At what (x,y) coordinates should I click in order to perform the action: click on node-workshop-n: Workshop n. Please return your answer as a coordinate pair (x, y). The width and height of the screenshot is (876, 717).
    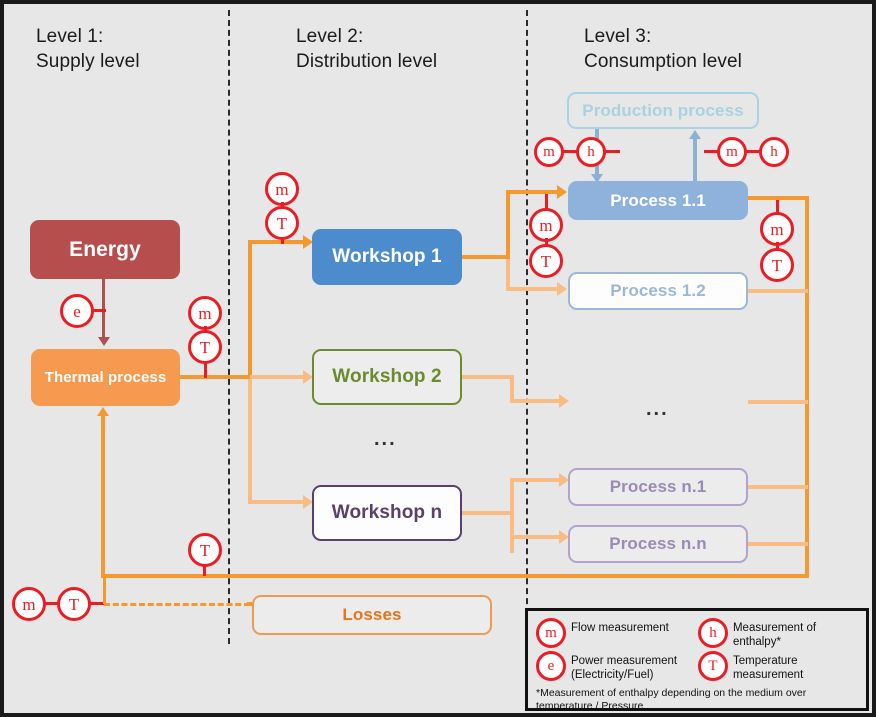
    Looking at the image, I should click on (387, 513).